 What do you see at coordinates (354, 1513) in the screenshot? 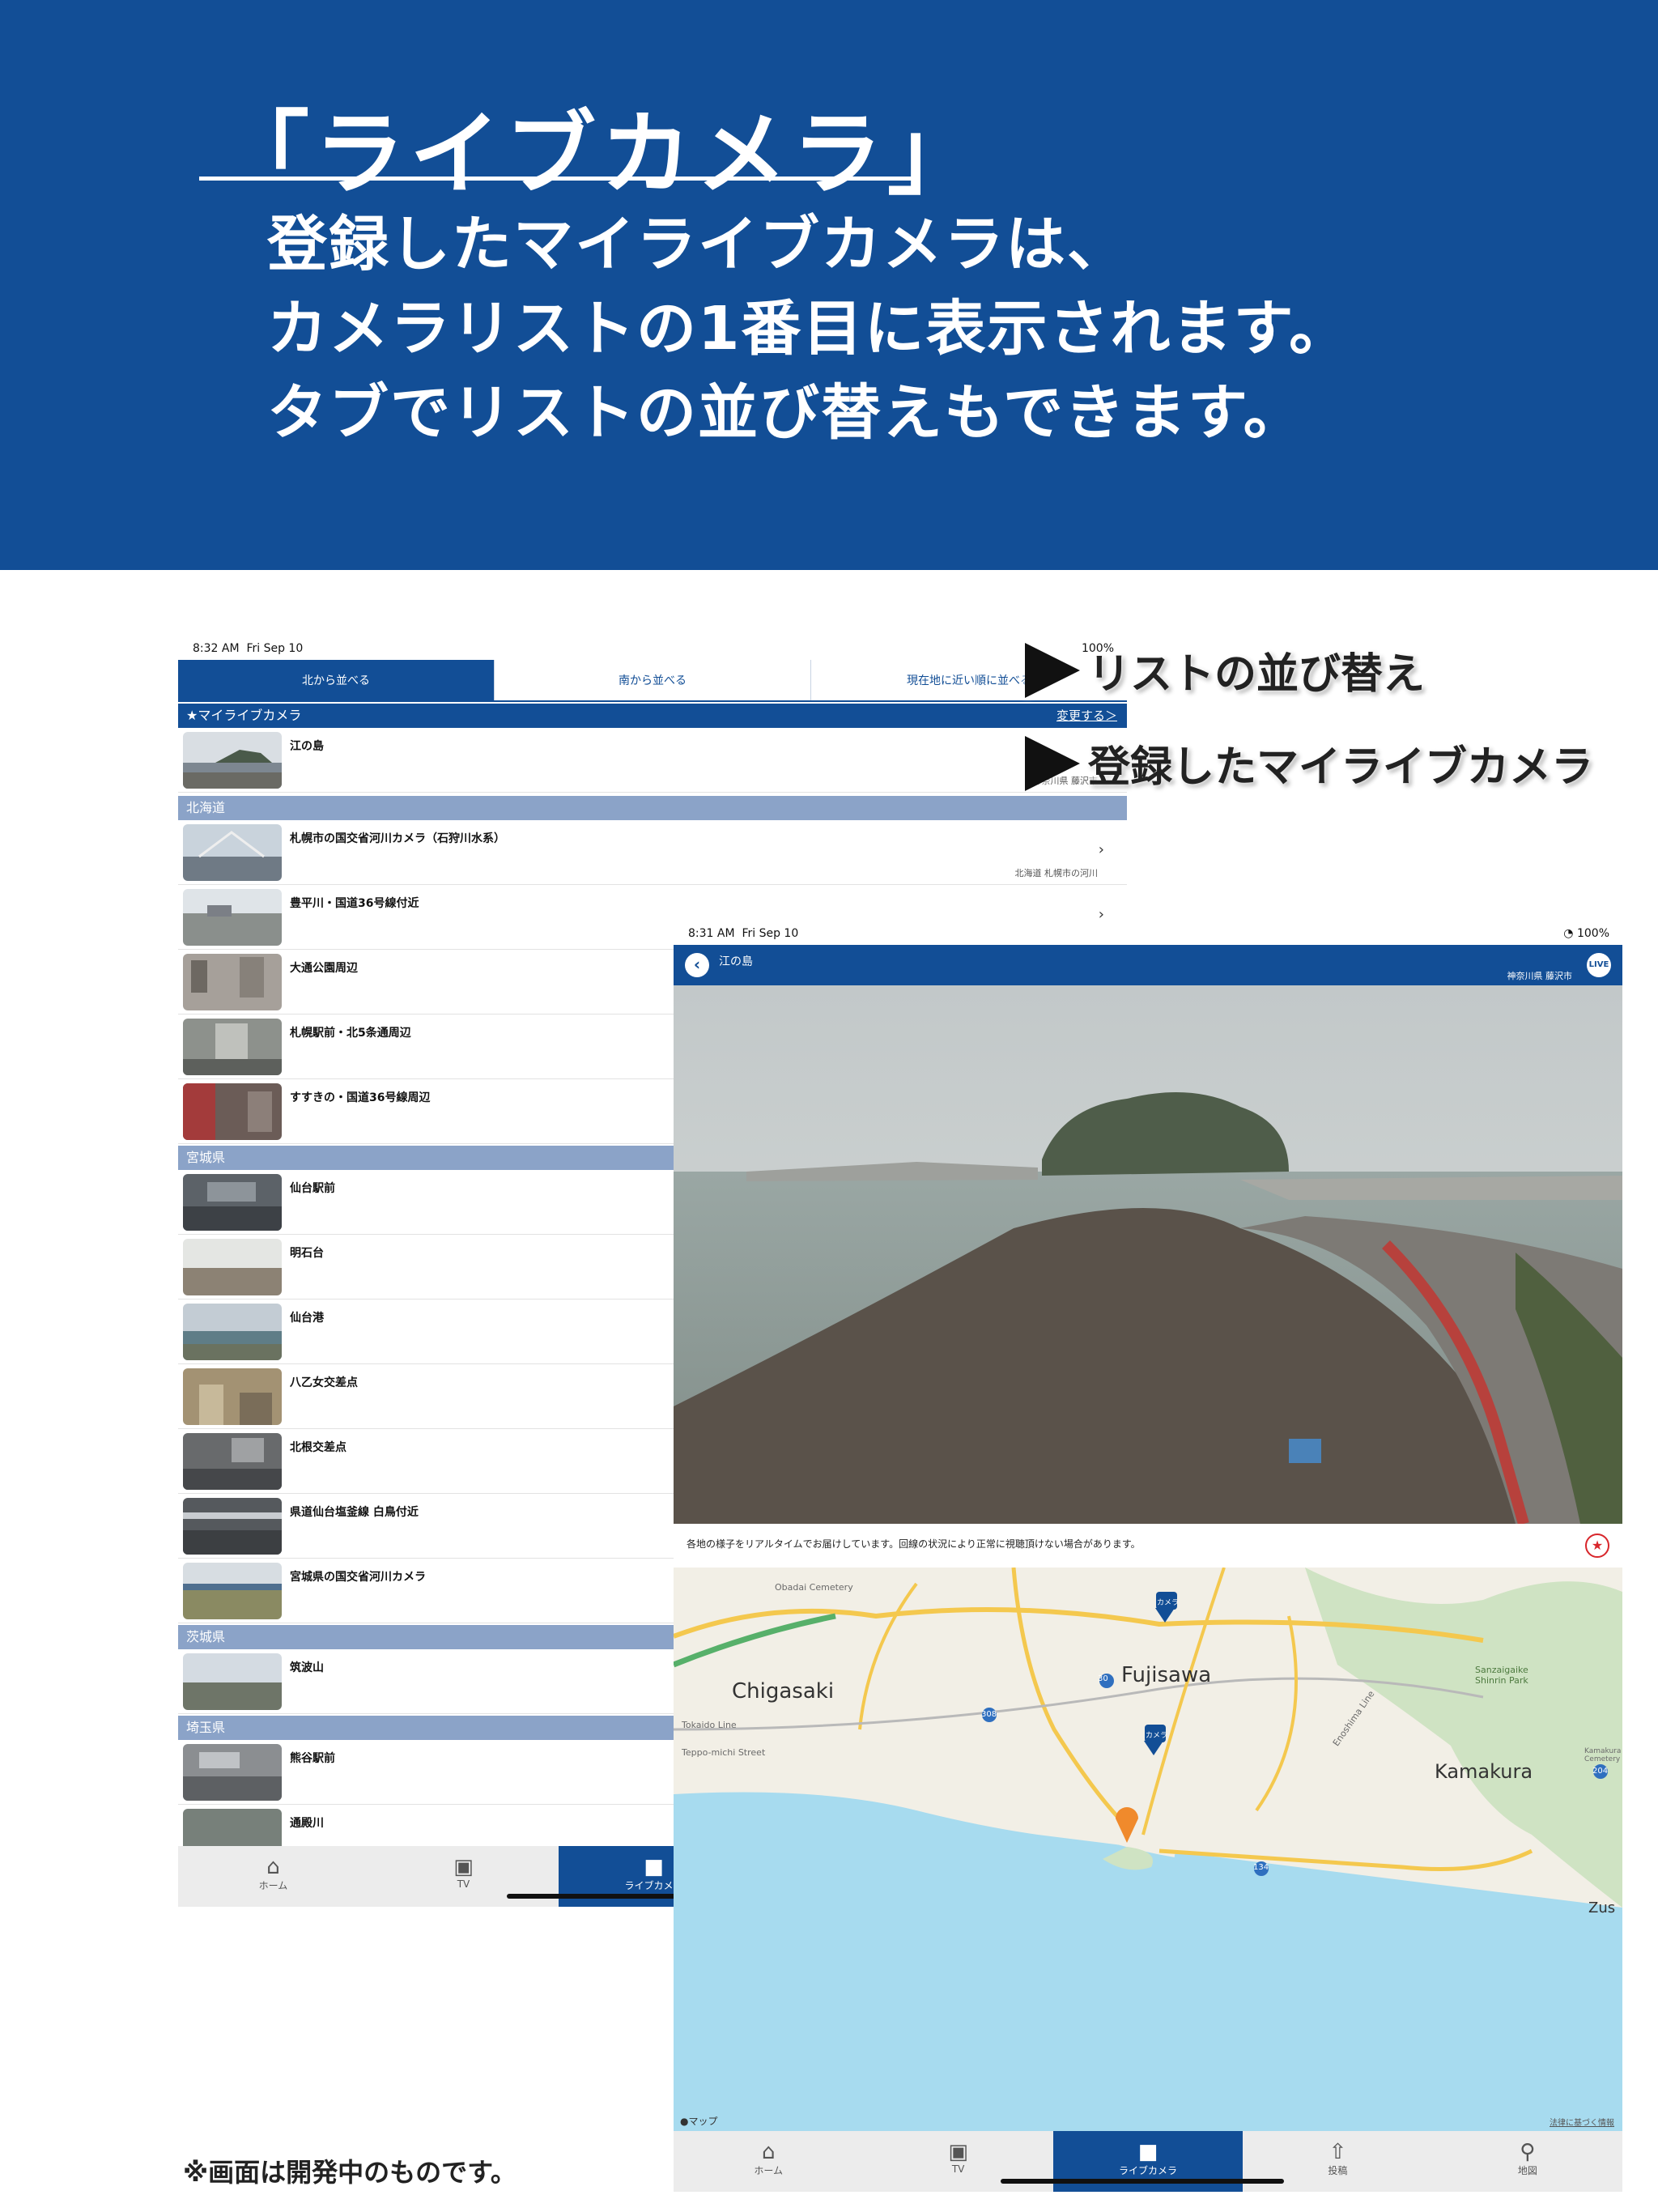
I see `camera-name: 県道仙台塩釜線 白鳥付近` at bounding box center [354, 1513].